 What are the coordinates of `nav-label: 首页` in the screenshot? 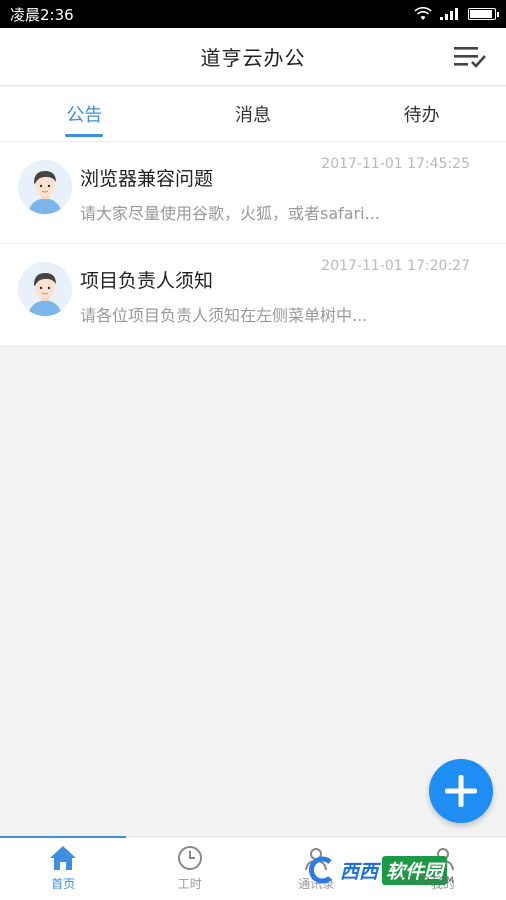 It's located at (63, 884).